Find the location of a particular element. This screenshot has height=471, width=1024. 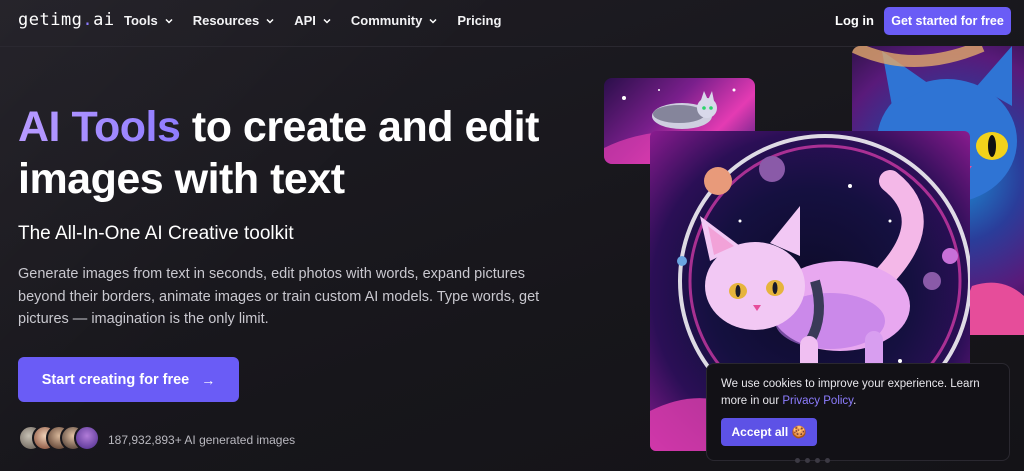

logo: getimg.ai is located at coordinates (66, 20).